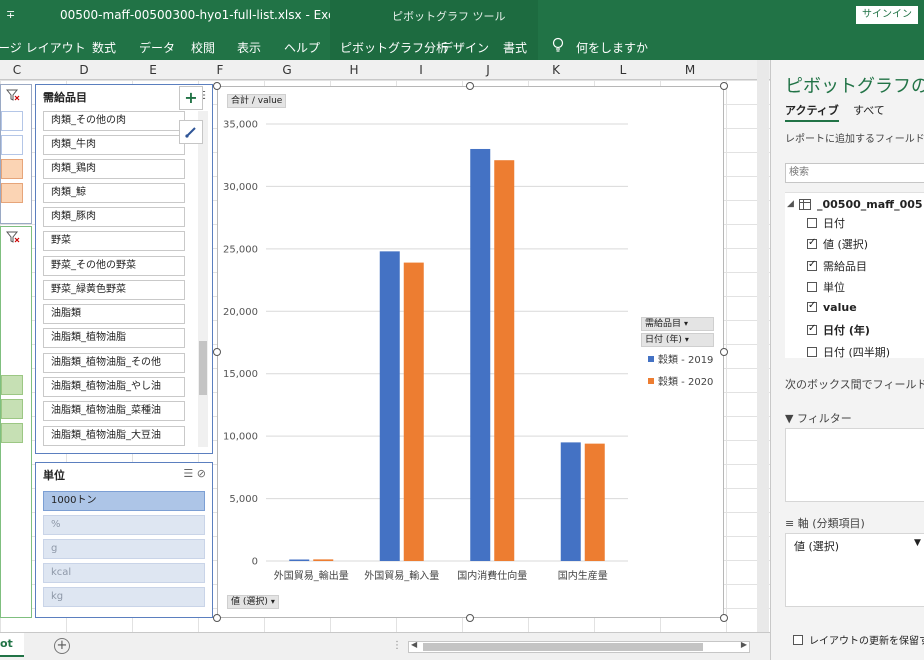  What do you see at coordinates (763, 360) in the screenshot?
I see `sheet-vertical-scrollbar` at bounding box center [763, 360].